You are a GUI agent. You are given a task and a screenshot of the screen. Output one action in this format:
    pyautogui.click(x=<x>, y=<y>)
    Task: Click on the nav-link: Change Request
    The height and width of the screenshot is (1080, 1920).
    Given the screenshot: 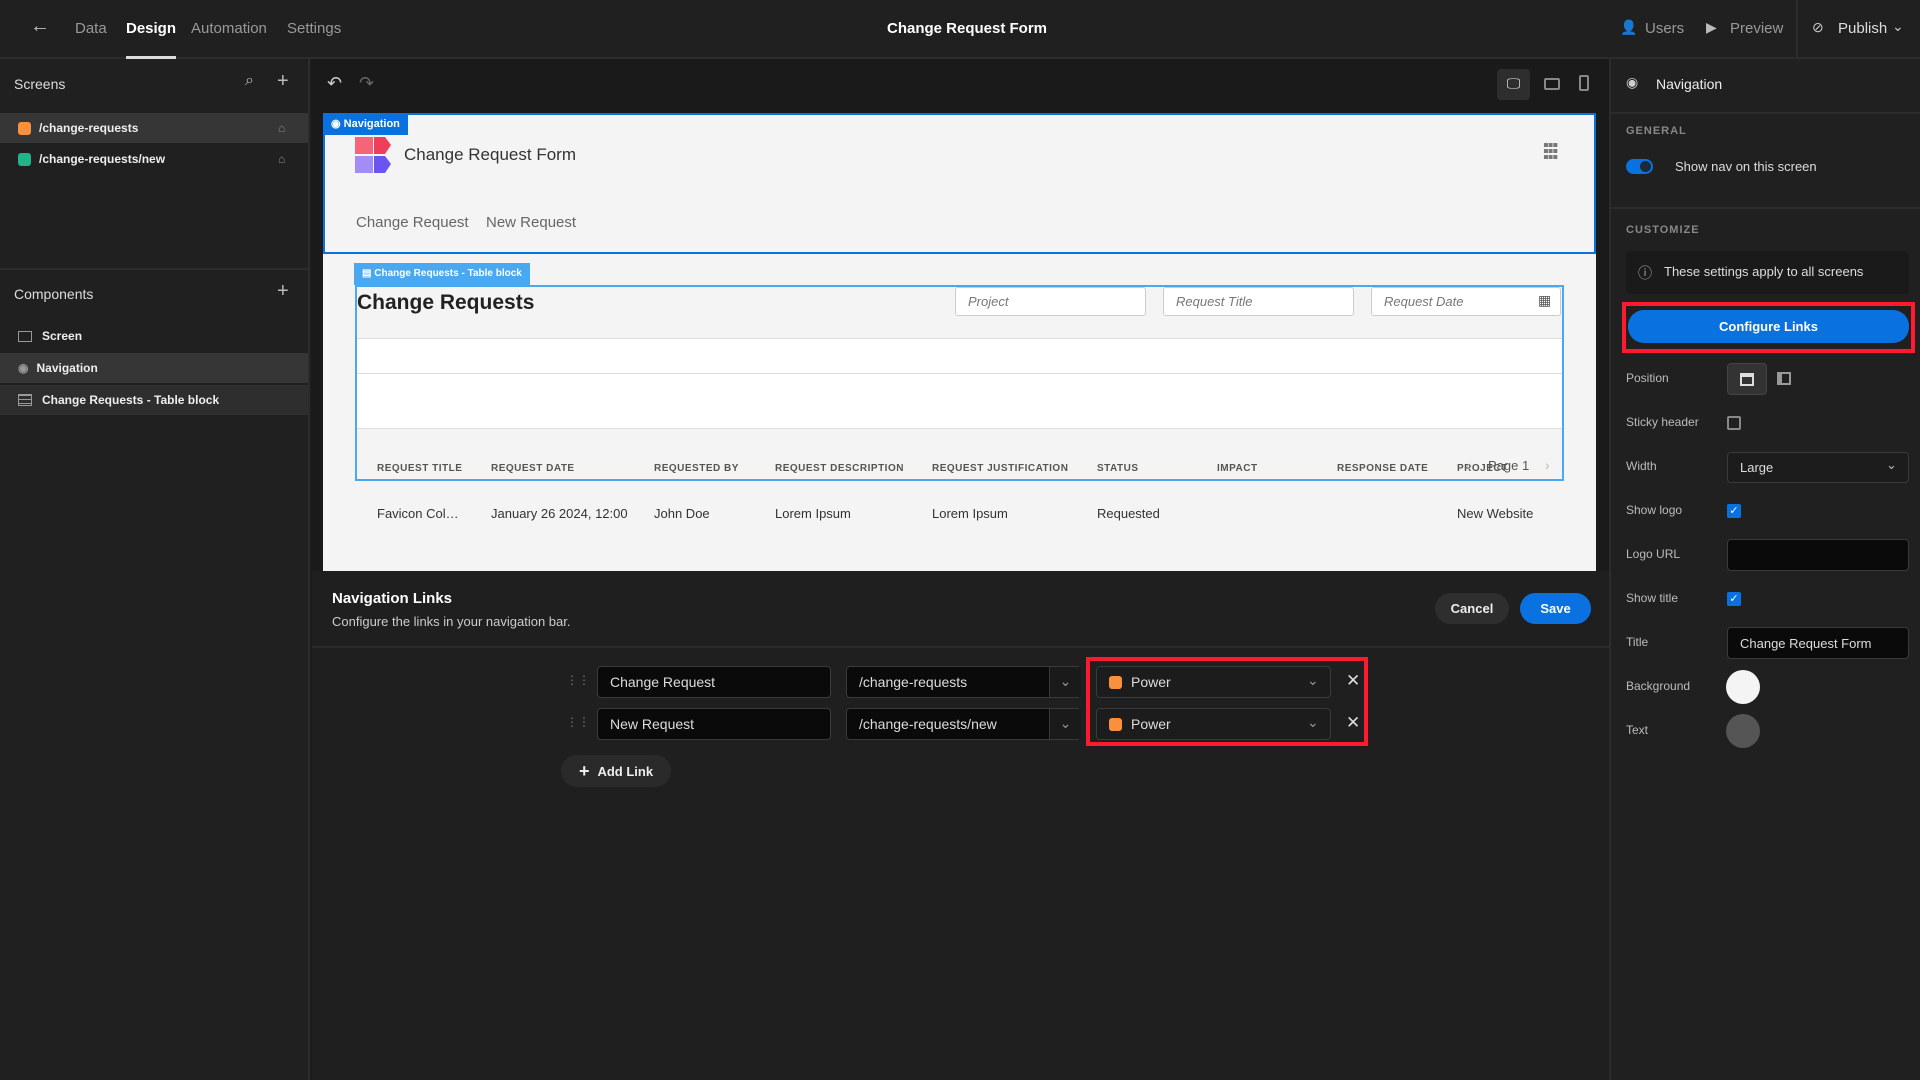 What is the action you would take?
    pyautogui.click(x=412, y=222)
    